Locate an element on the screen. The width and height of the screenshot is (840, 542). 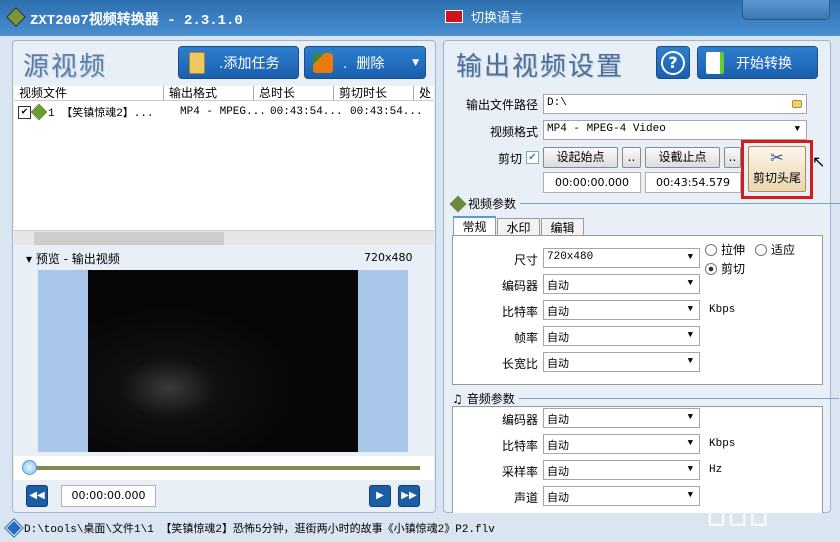
chevron-down-icon: ▼ is located at coordinates (415, 63).